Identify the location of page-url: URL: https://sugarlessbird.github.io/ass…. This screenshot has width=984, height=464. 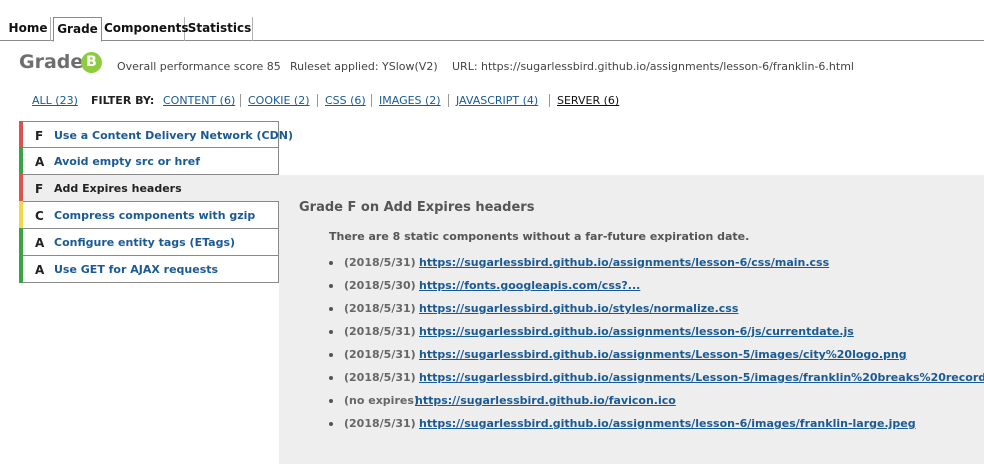
(653, 66).